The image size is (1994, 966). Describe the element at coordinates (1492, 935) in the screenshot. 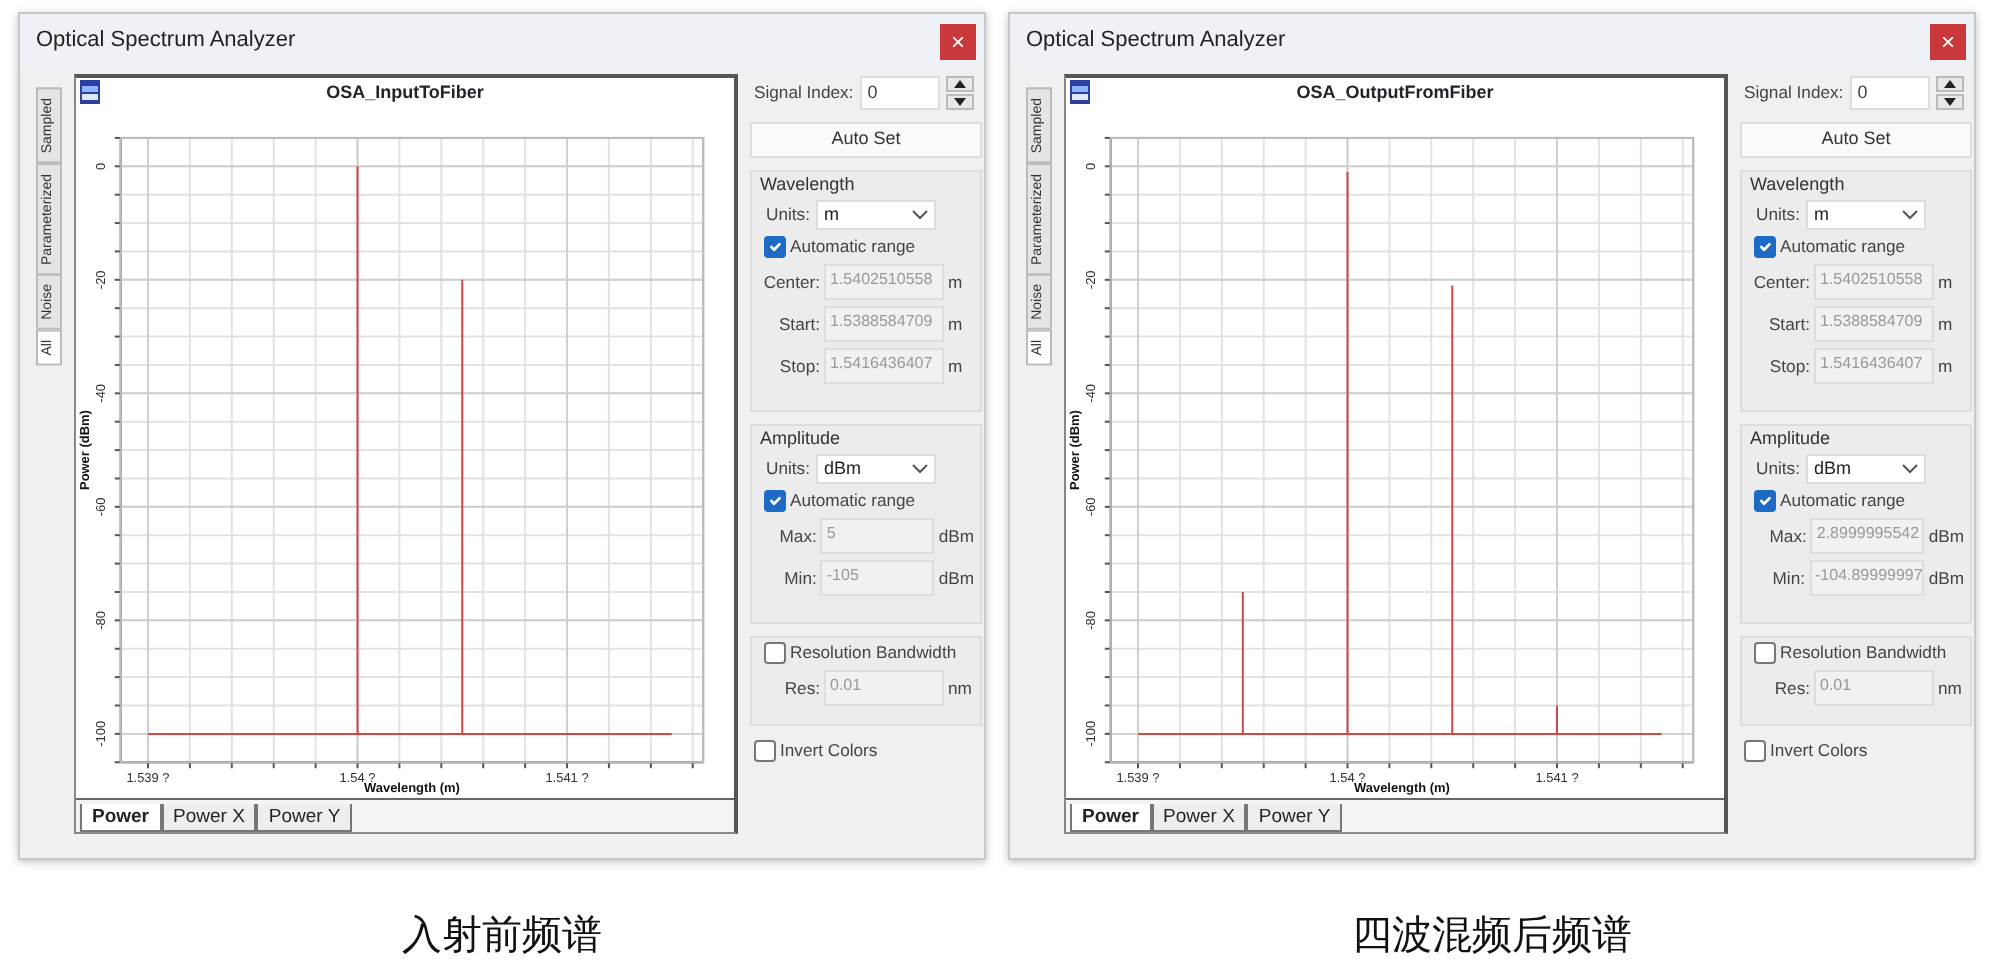

I see `caption: 四波混频后频谱` at that location.